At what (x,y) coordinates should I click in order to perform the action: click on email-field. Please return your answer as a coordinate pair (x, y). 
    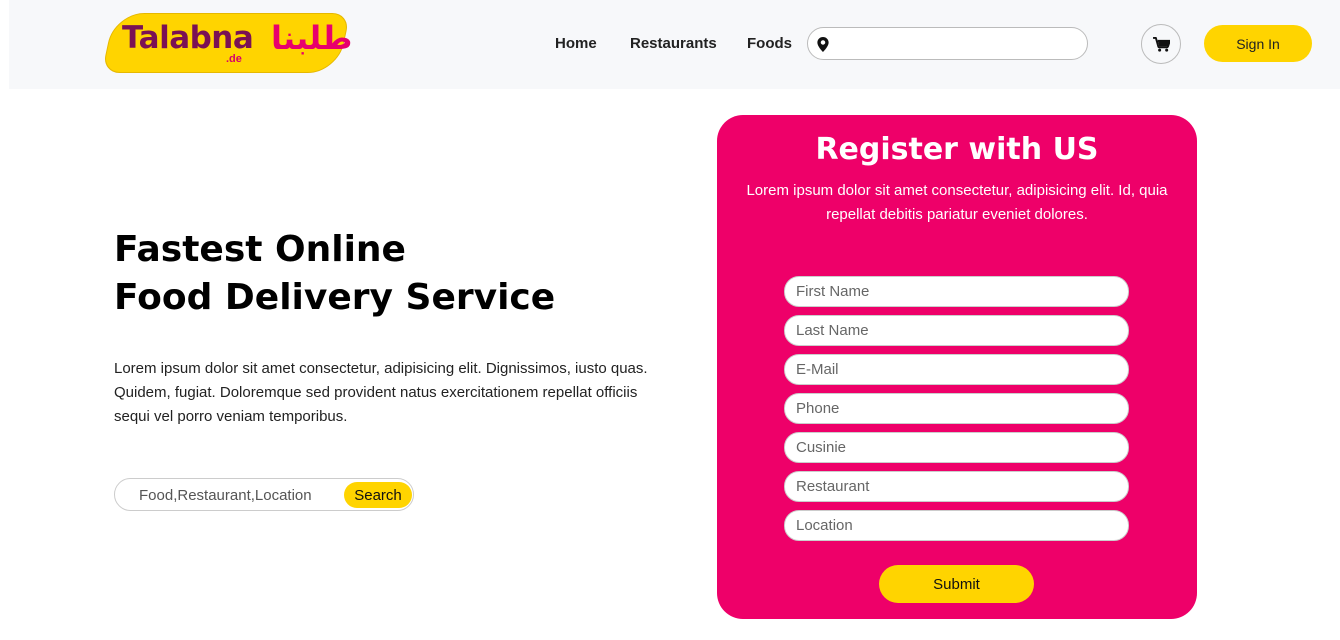
    Looking at the image, I should click on (956, 369).